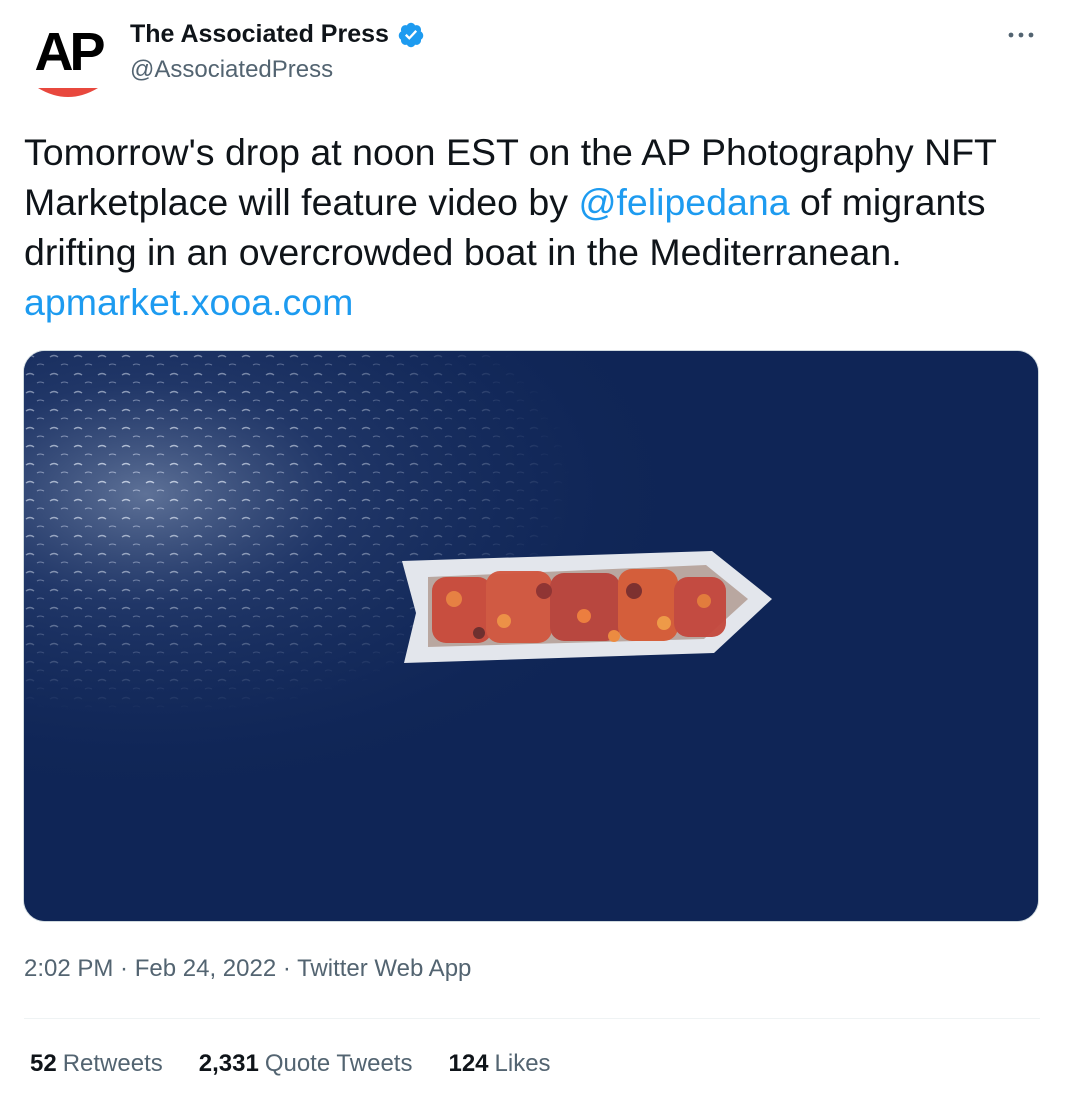  What do you see at coordinates (231, 70) in the screenshot?
I see `author-handle: @AssociatedPress` at bounding box center [231, 70].